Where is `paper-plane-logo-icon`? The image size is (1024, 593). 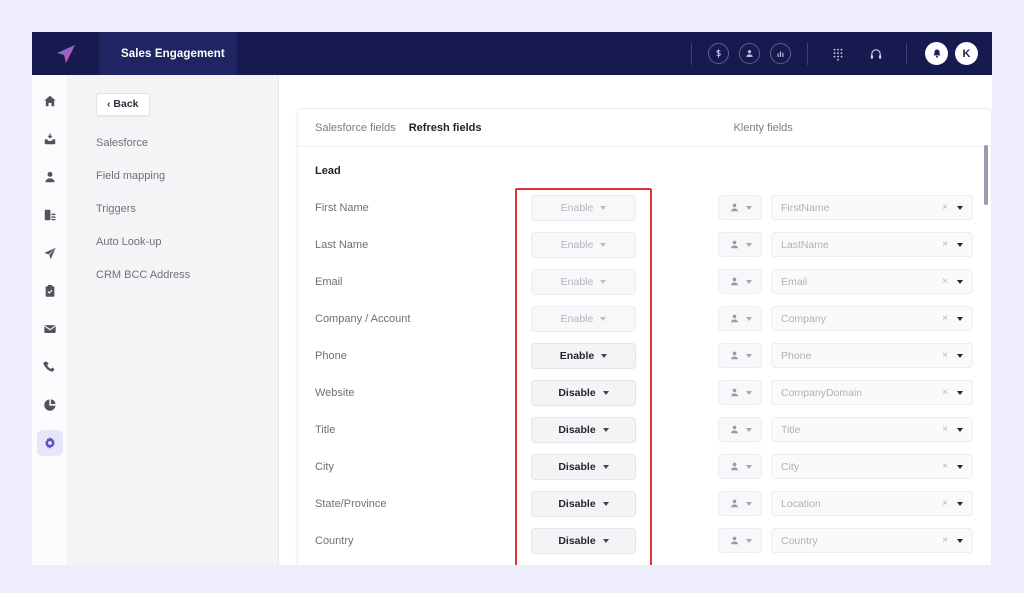 paper-plane-logo-icon is located at coordinates (65, 53).